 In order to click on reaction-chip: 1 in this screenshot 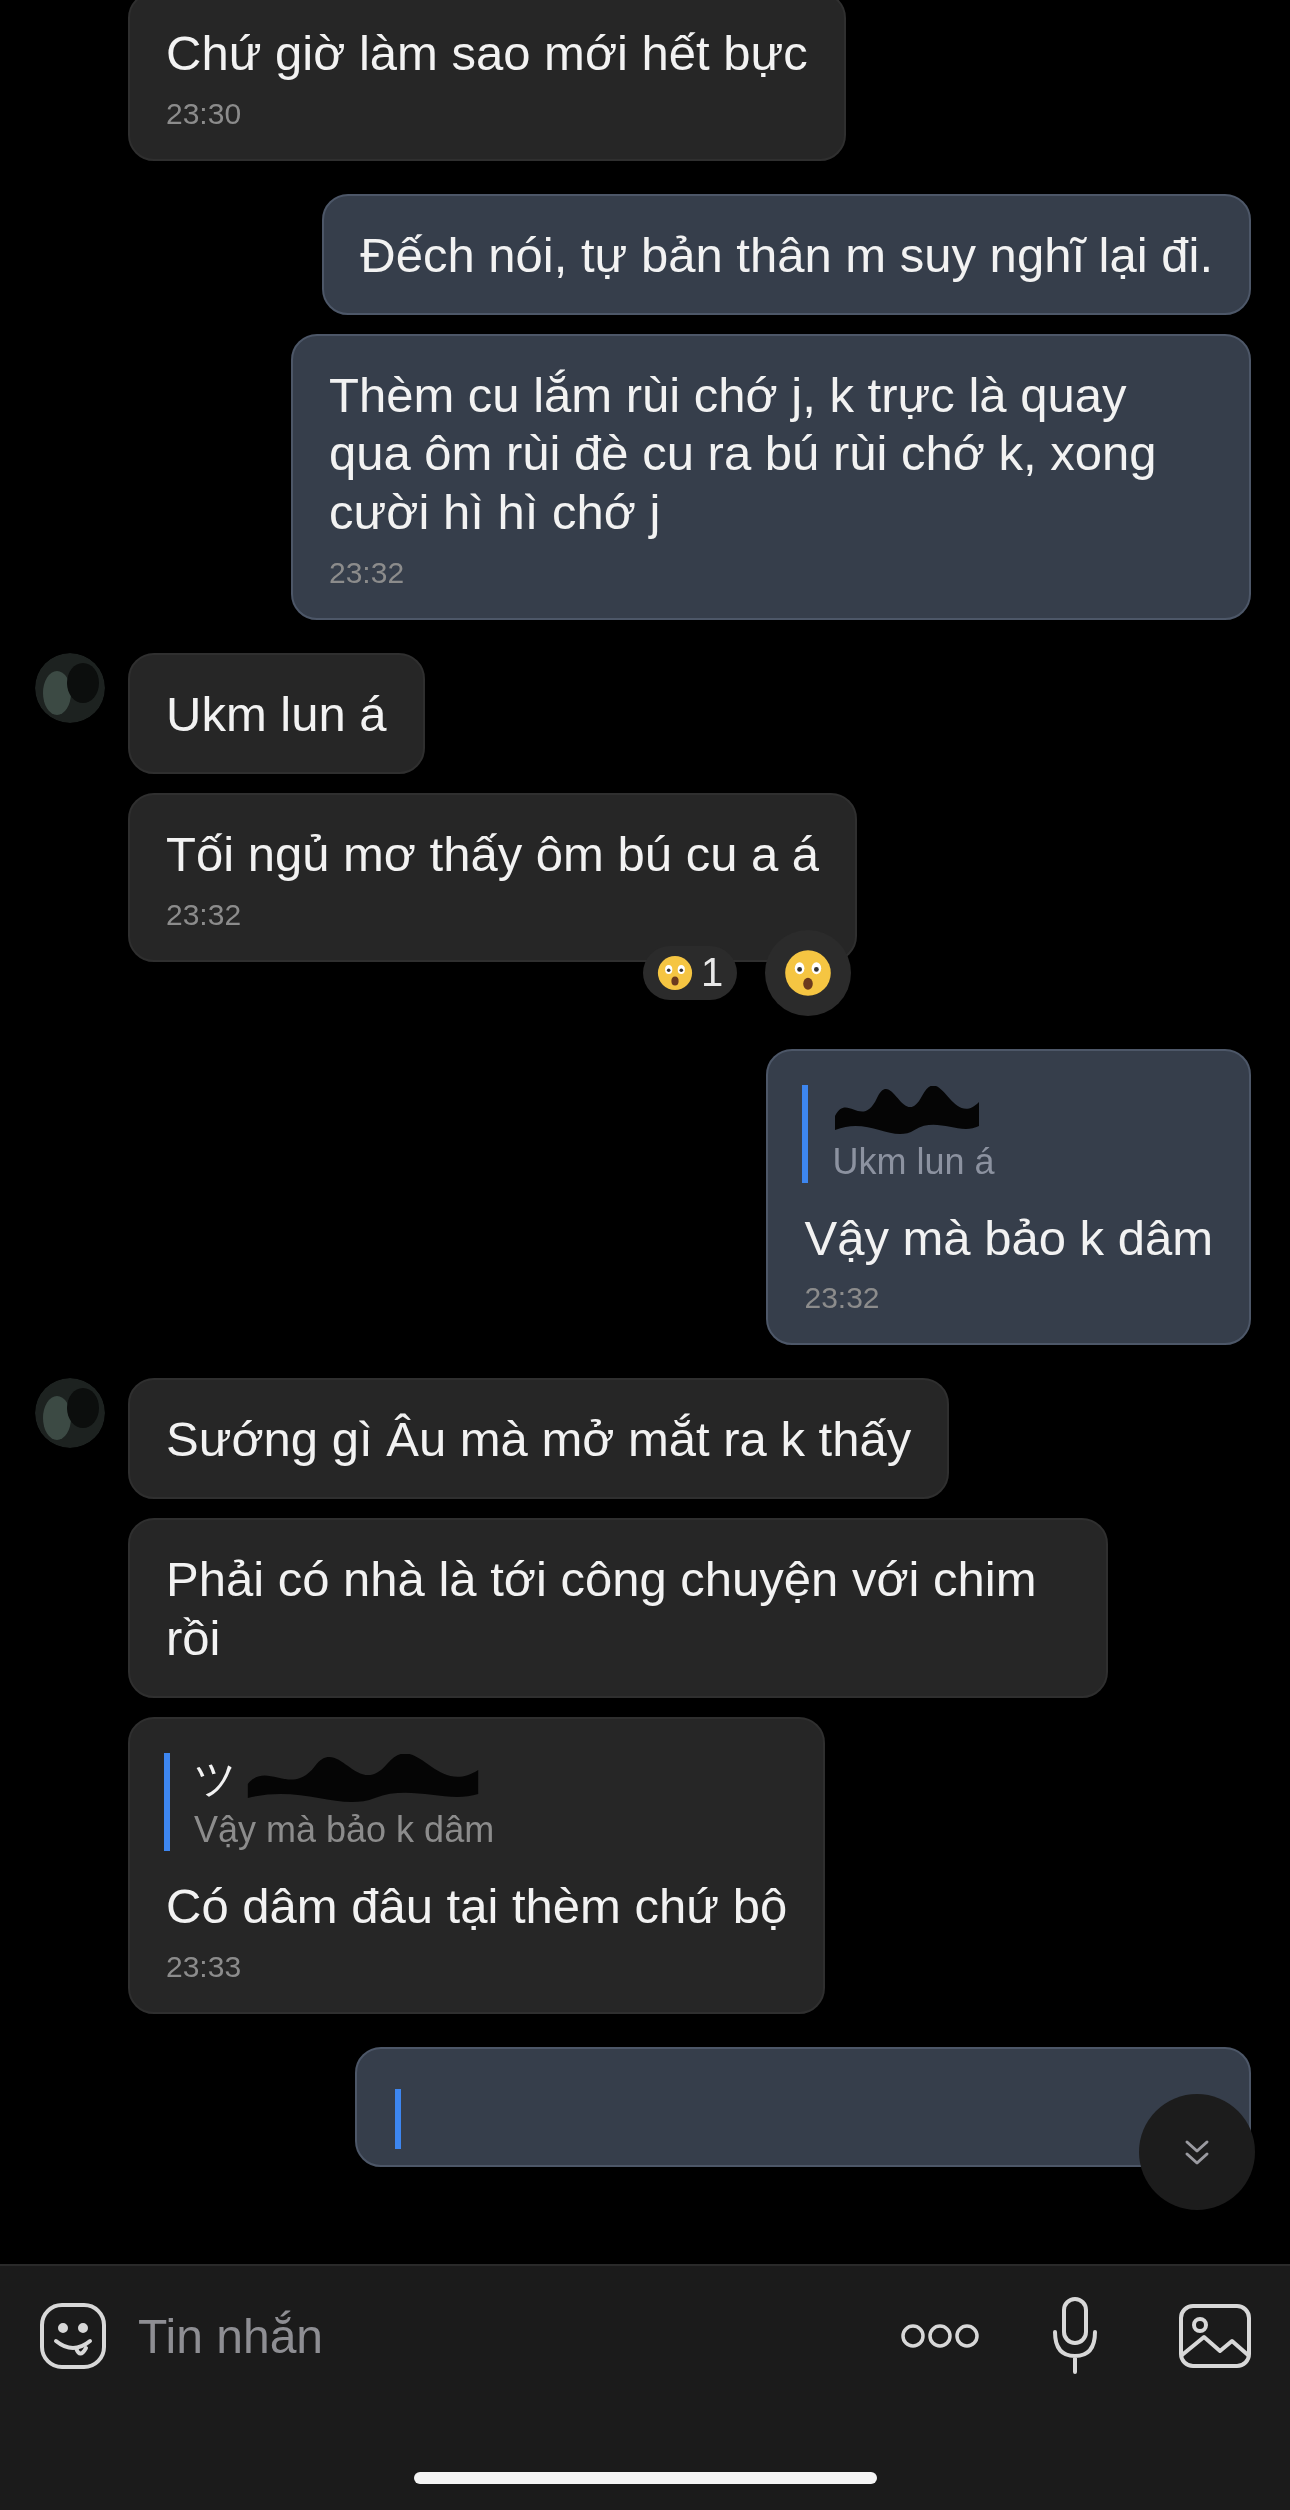, I will do `click(690, 972)`.